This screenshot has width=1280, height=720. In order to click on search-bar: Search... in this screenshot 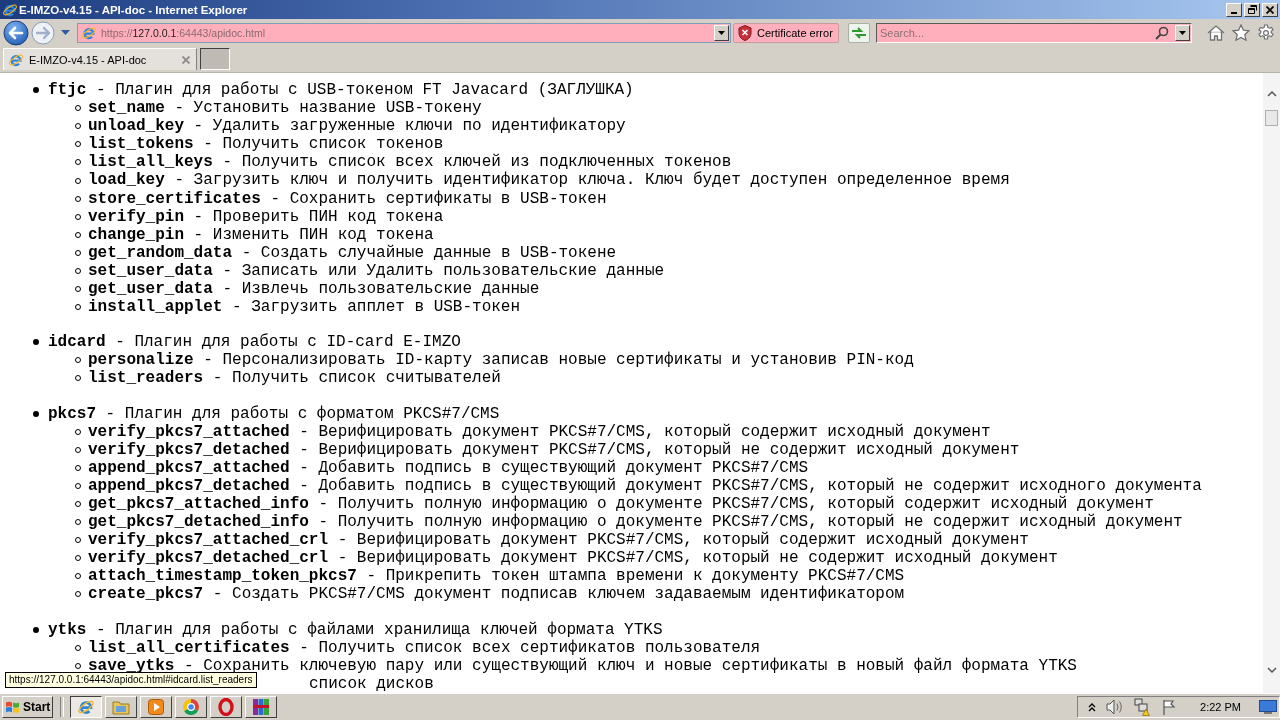, I will do `click(1034, 32)`.